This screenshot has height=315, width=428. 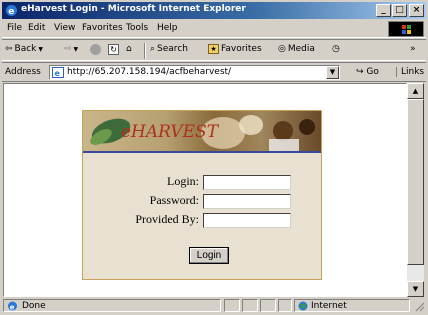 What do you see at coordinates (415, 182) in the screenshot?
I see `scroll-thumb` at bounding box center [415, 182].